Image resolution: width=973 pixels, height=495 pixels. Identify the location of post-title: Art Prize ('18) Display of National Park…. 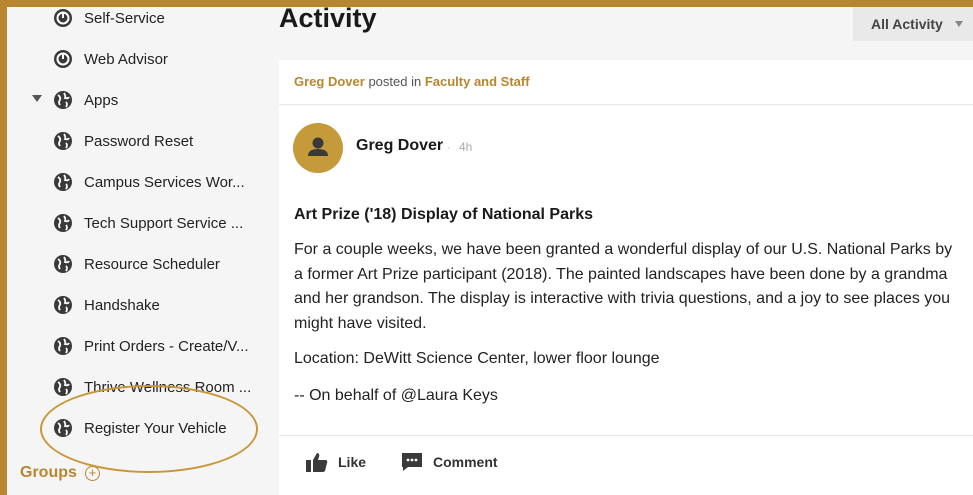
(444, 214).